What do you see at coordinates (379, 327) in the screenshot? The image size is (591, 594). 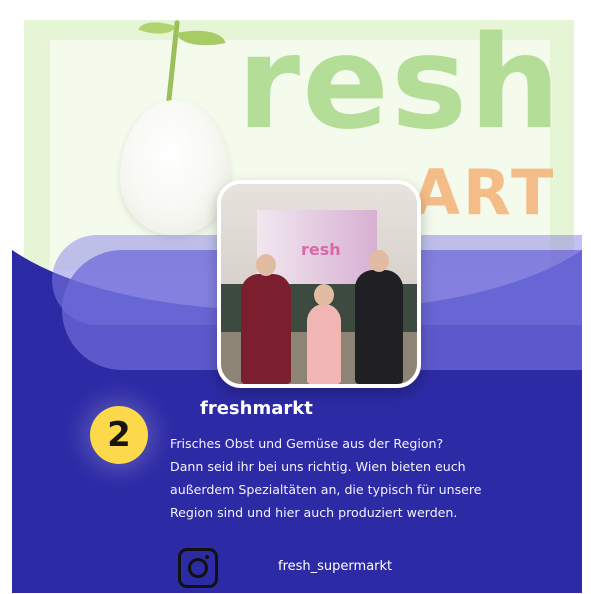 I see `person-right` at bounding box center [379, 327].